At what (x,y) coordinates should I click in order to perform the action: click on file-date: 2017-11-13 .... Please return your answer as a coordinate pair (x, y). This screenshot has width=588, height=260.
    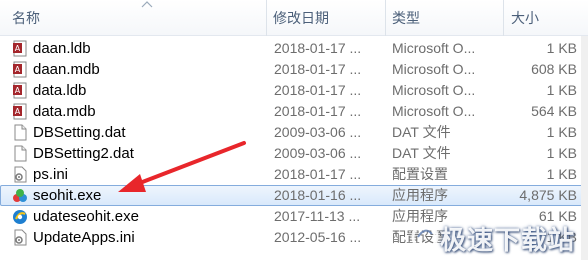
    Looking at the image, I should click on (317, 216).